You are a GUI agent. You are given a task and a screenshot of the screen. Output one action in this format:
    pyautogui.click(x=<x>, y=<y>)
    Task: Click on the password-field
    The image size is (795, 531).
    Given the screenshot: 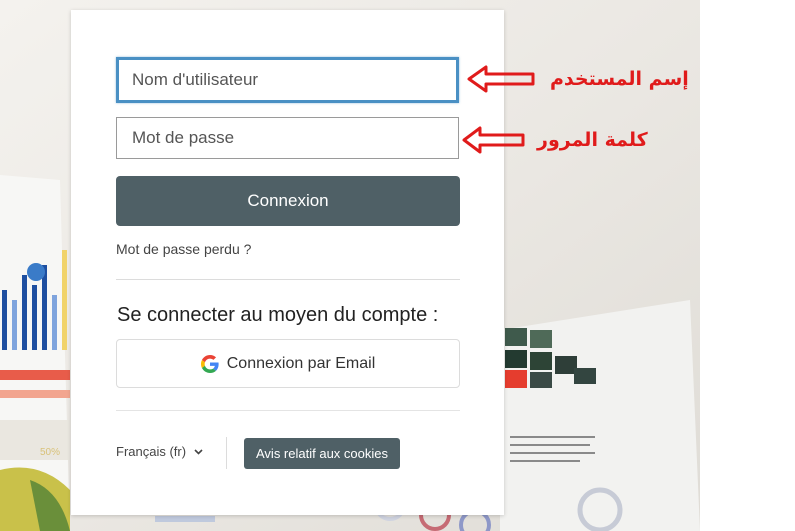 What is the action you would take?
    pyautogui.click(x=287, y=138)
    